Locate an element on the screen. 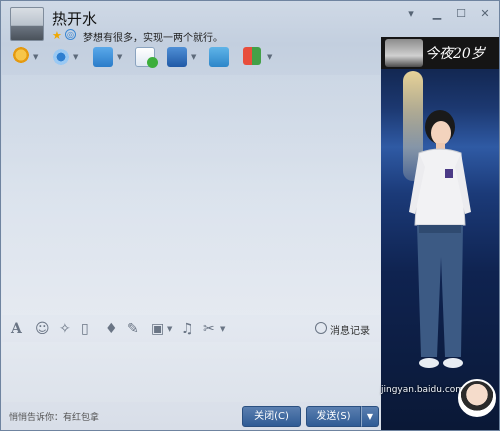 This screenshot has height=431, width=500. screen-share-icon is located at coordinates (219, 57).